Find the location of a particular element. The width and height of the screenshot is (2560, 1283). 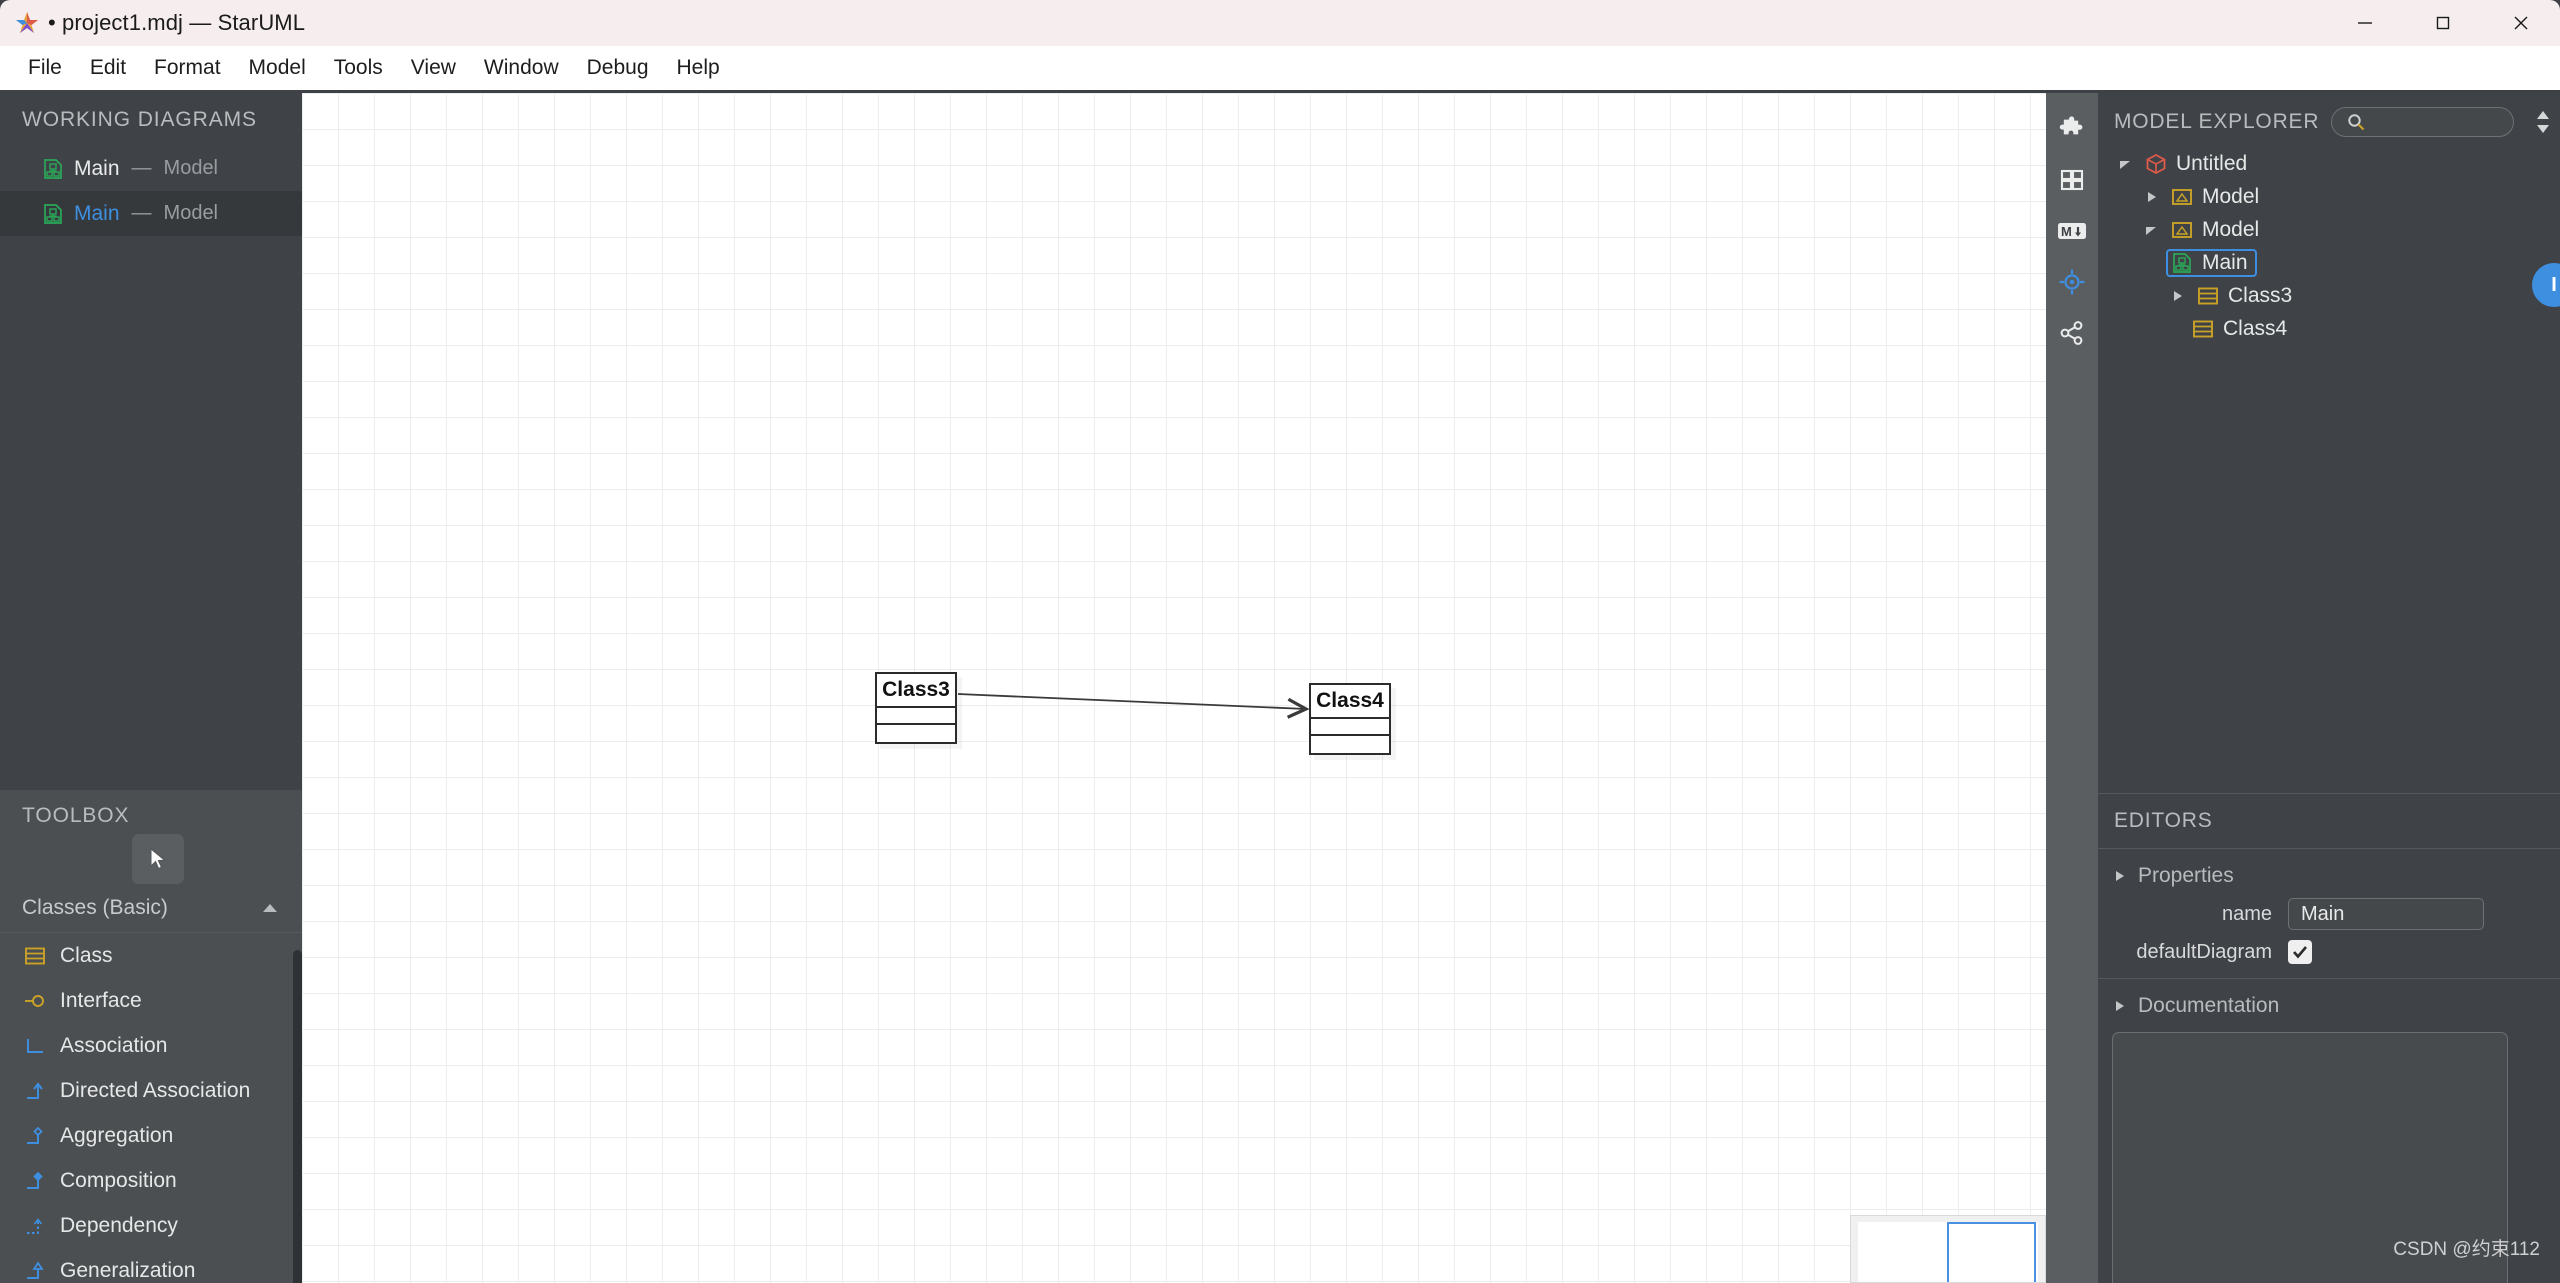

working-diagram-dash: — is located at coordinates (141, 168).